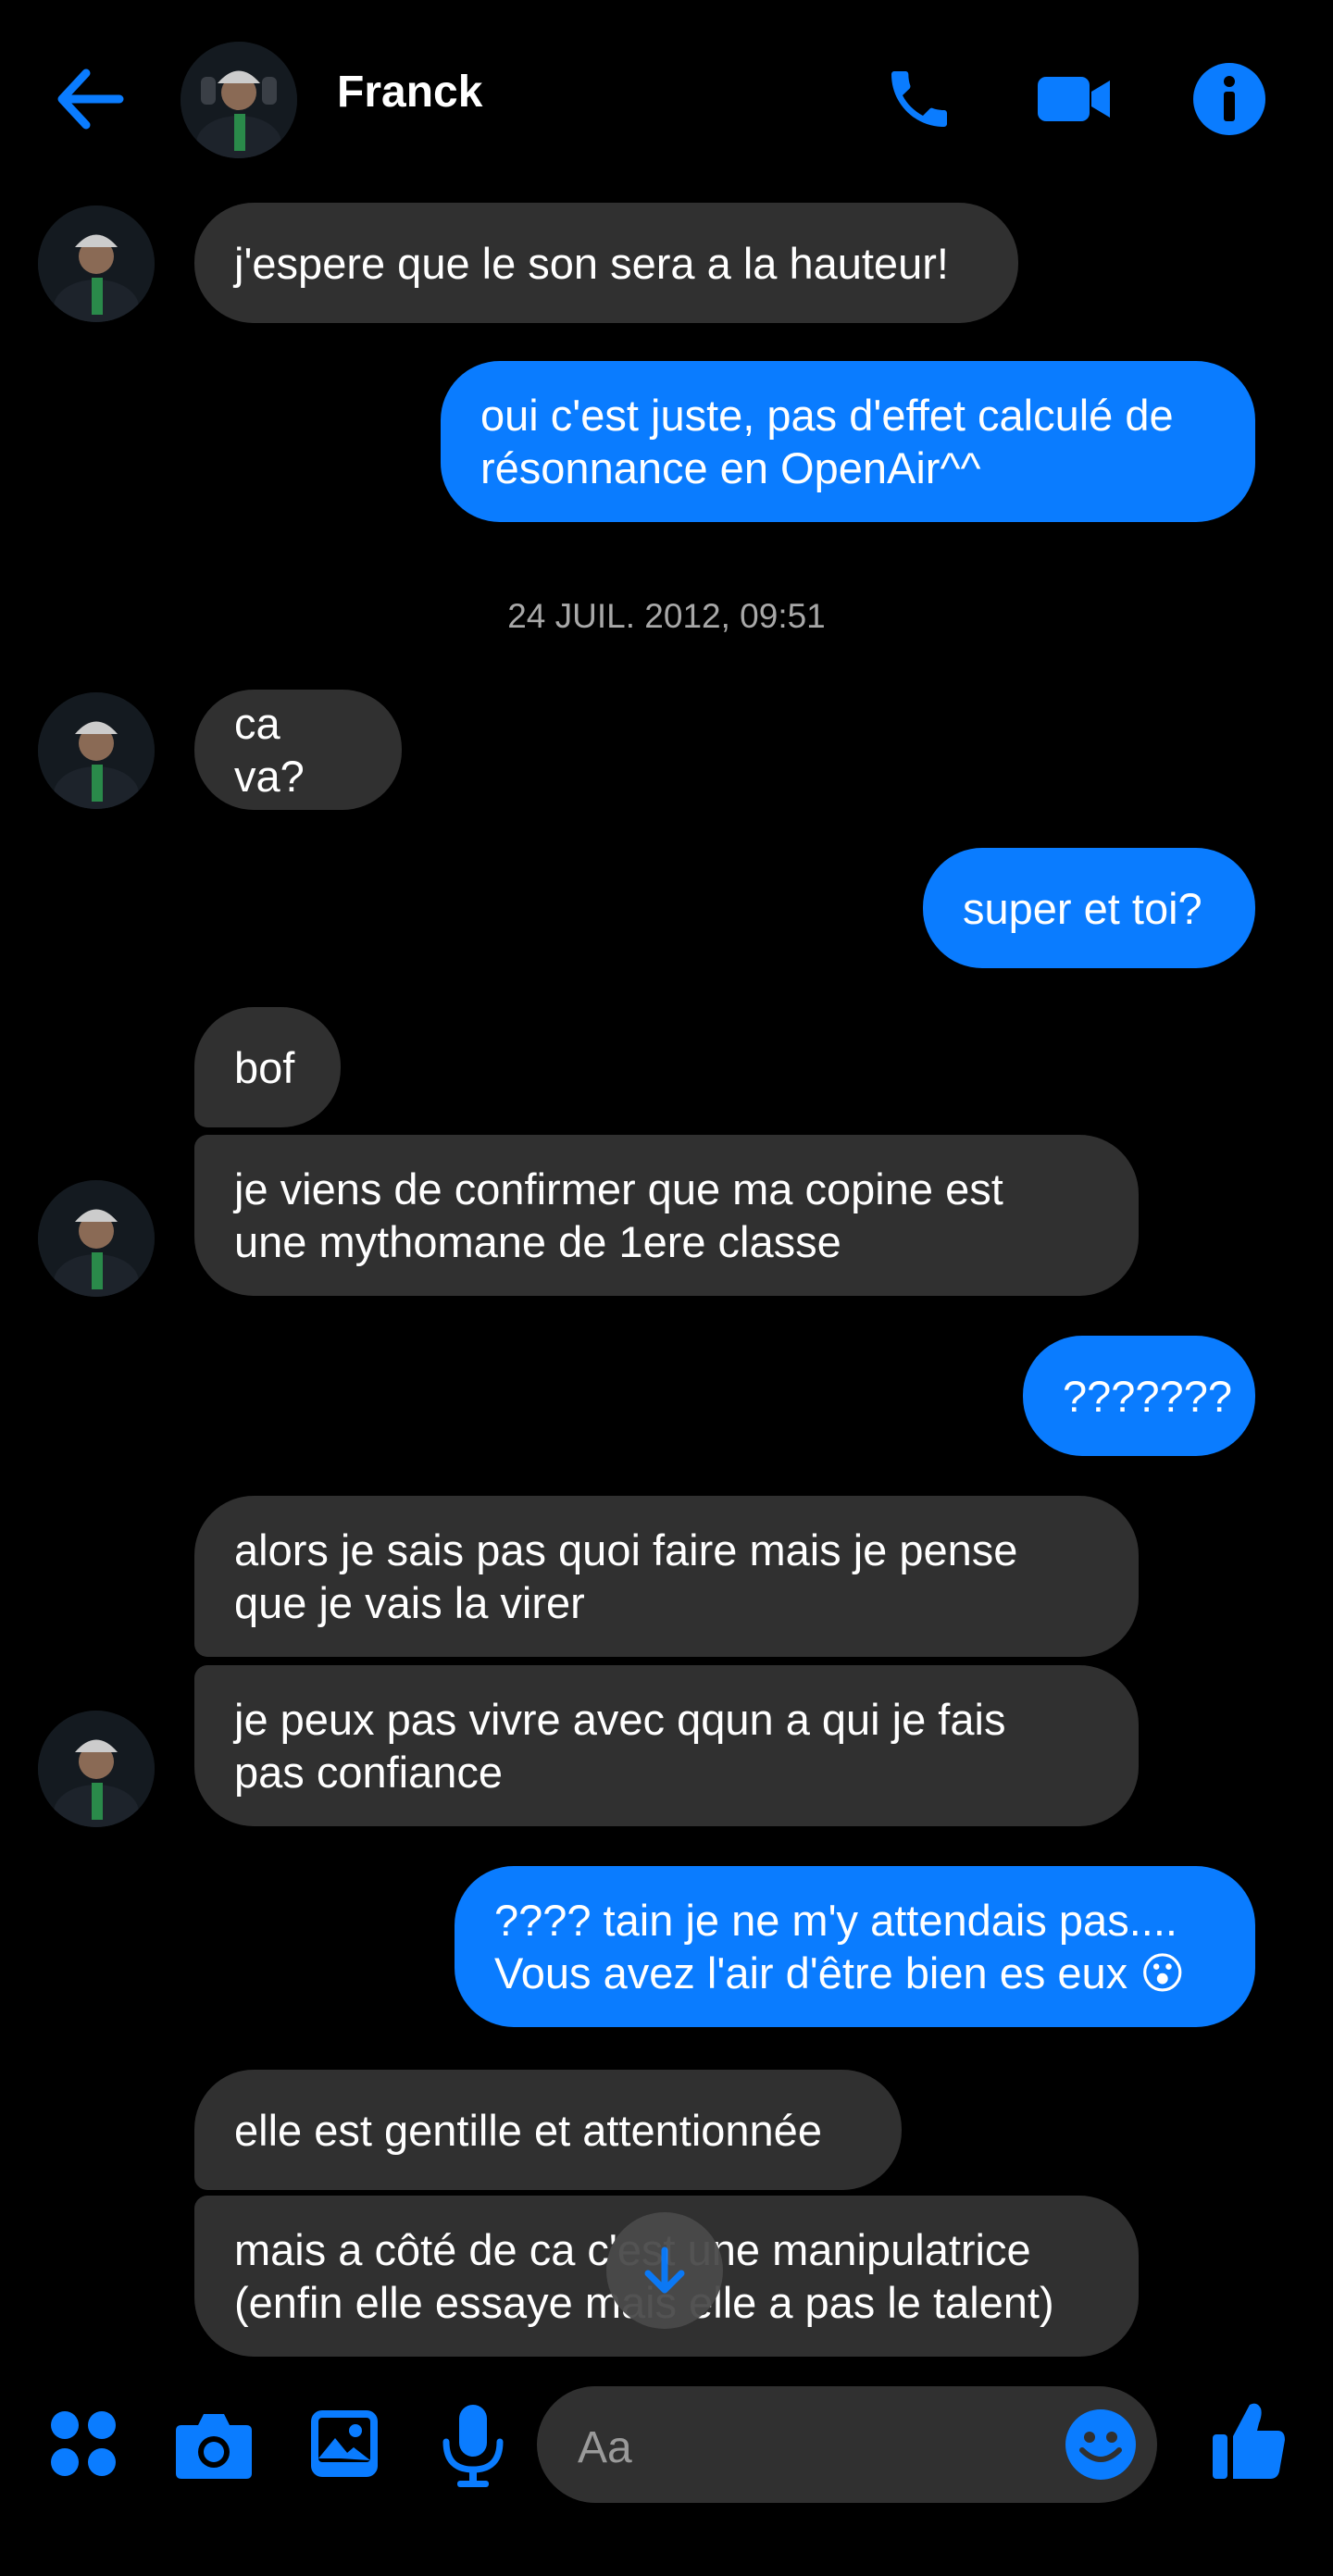 The image size is (1333, 2576). Describe the element at coordinates (344, 2444) in the screenshot. I see `gallery-icon` at that location.